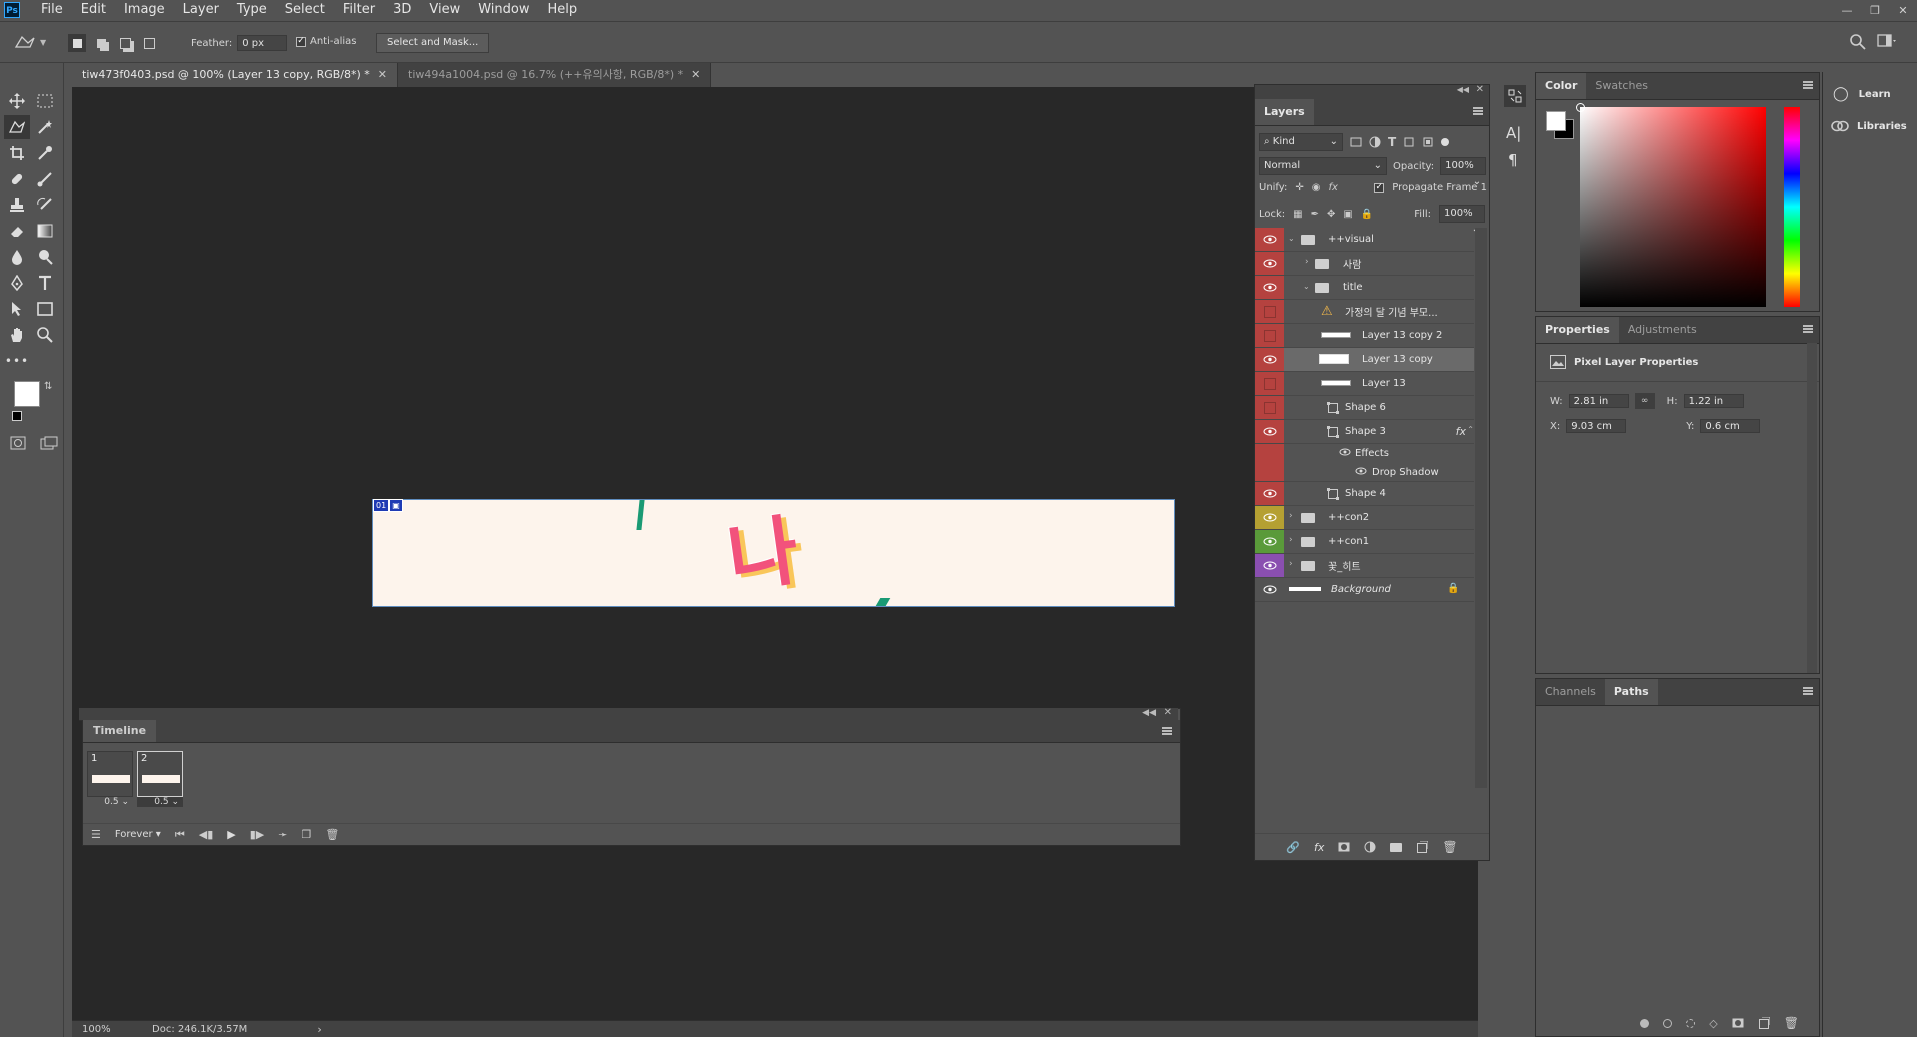  Describe the element at coordinates (110, 802) in the screenshot. I see `frame-delay: 0.5 ⌄` at that location.